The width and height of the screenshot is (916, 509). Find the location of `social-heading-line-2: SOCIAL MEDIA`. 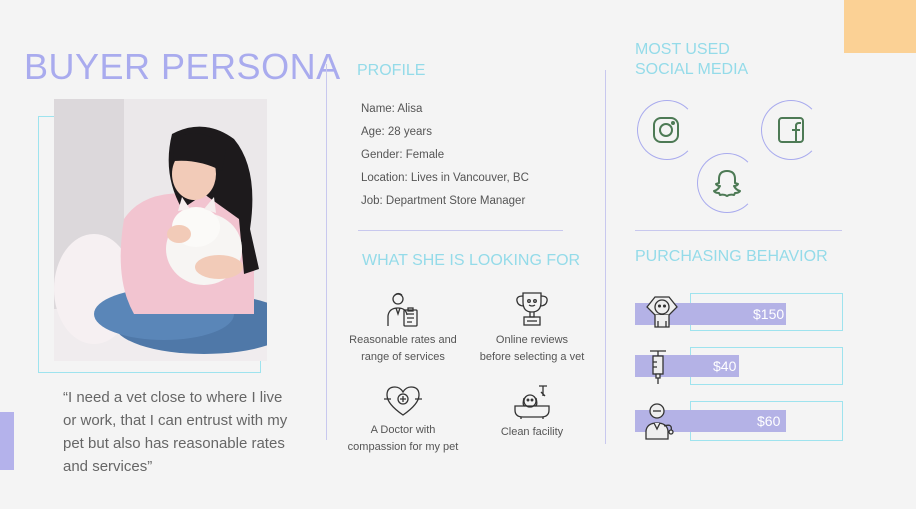

social-heading-line-2: SOCIAL MEDIA is located at coordinates (692, 69).